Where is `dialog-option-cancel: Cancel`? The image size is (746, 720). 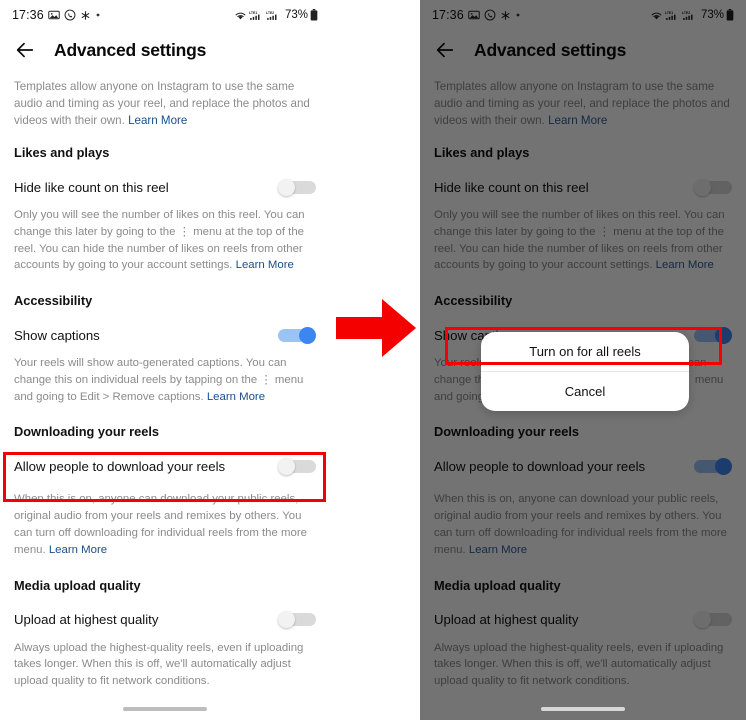 dialog-option-cancel: Cancel is located at coordinates (585, 391).